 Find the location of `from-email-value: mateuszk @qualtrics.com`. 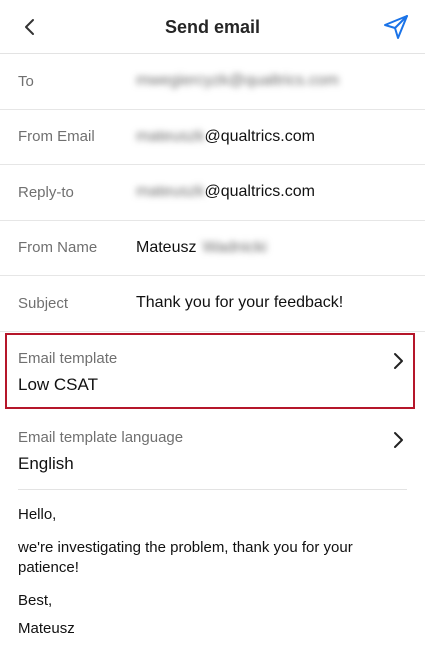

from-email-value: mateuszk @qualtrics.com is located at coordinates (225, 137).